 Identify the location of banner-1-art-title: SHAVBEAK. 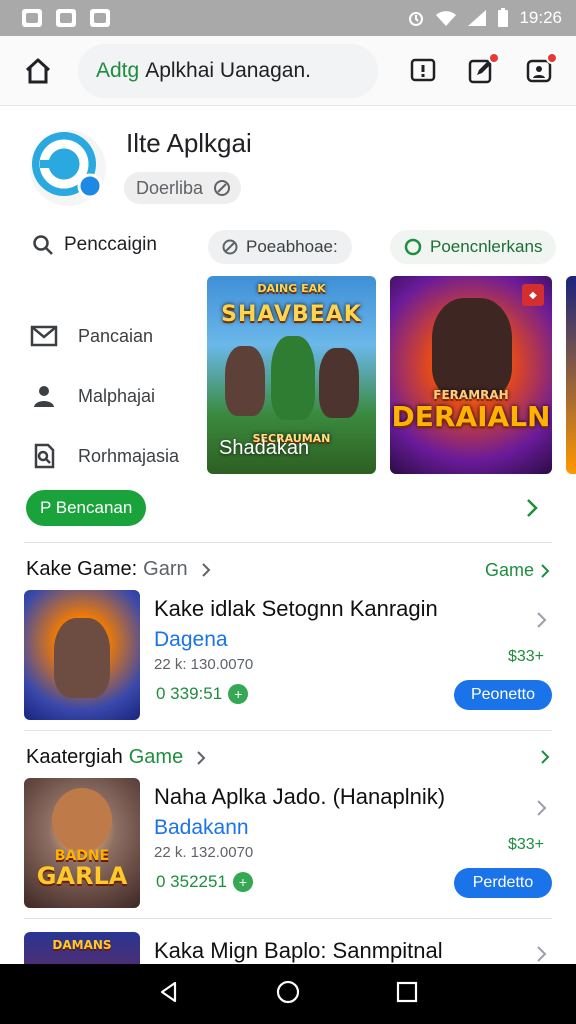
(291, 314).